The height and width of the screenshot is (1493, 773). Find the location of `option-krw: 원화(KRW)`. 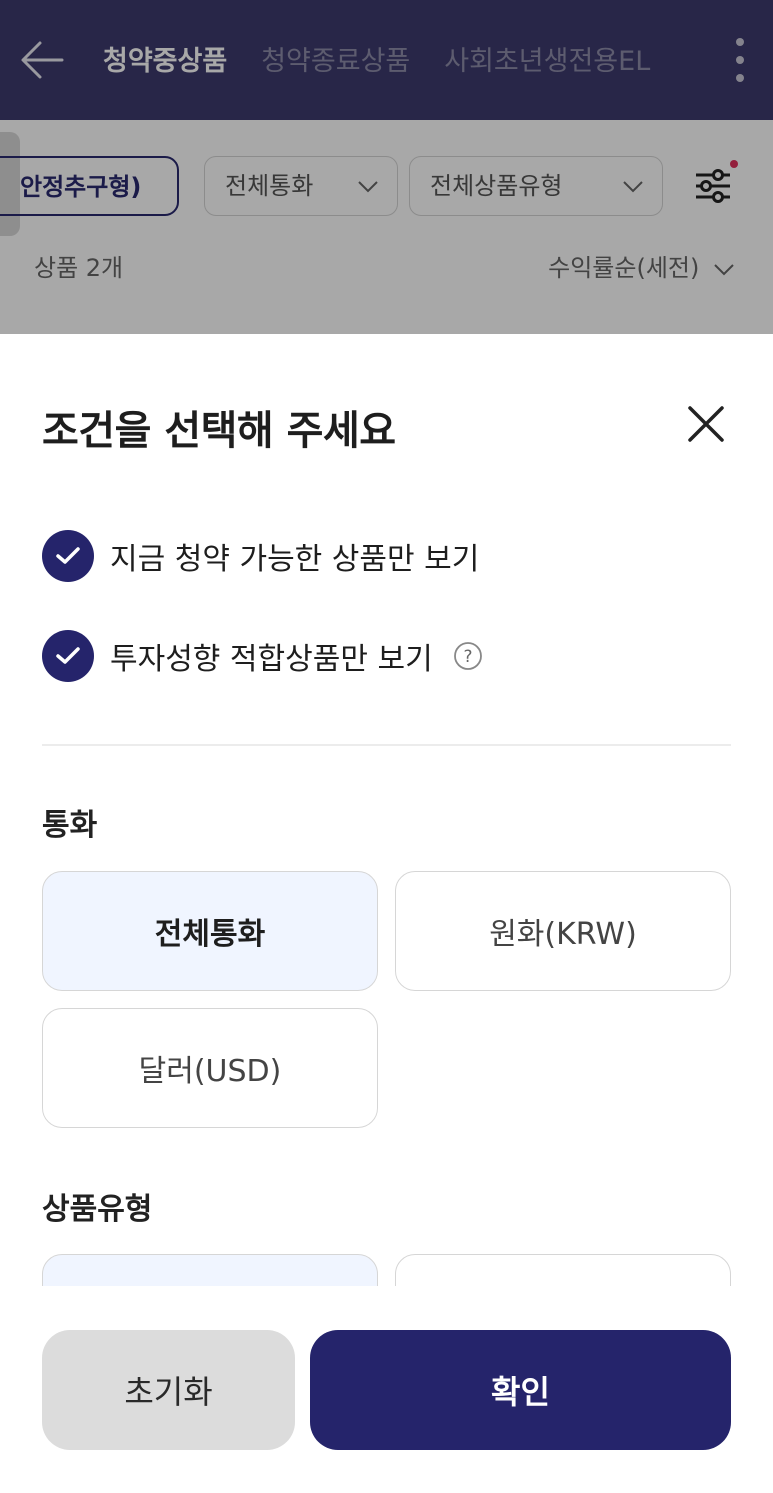

option-krw: 원화(KRW) is located at coordinates (563, 931).